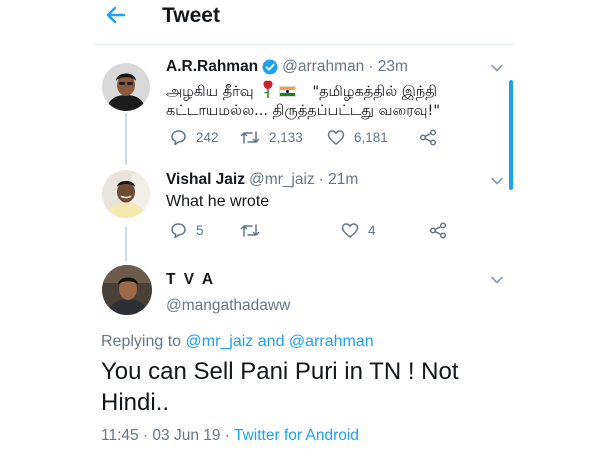 The height and width of the screenshot is (450, 600). I want to click on tweet-text-part: "தமிழகத்தில் இந்தி, so click(375, 92).